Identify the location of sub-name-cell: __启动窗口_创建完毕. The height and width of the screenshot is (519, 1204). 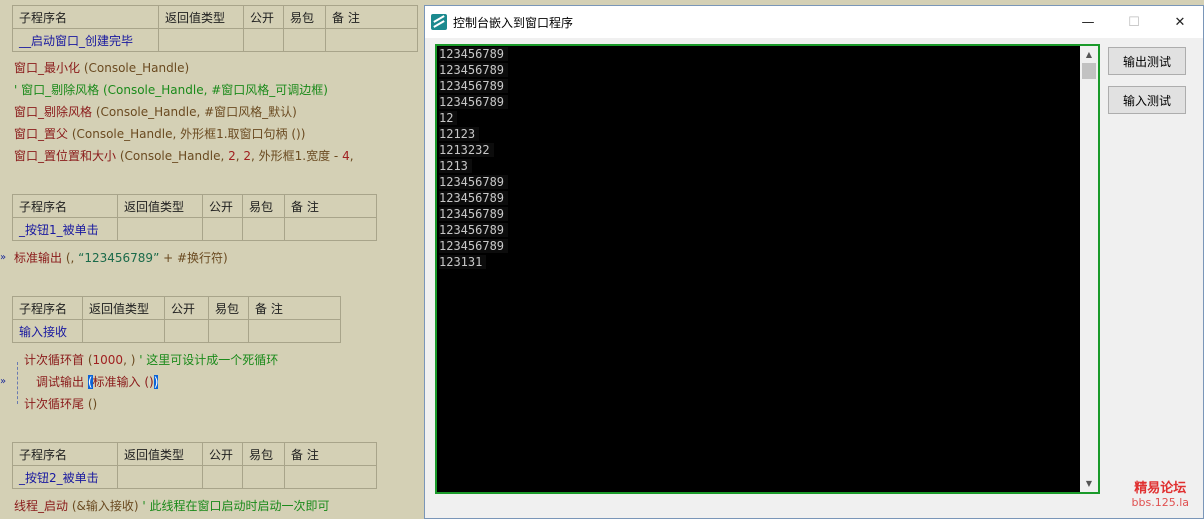
(85, 40).